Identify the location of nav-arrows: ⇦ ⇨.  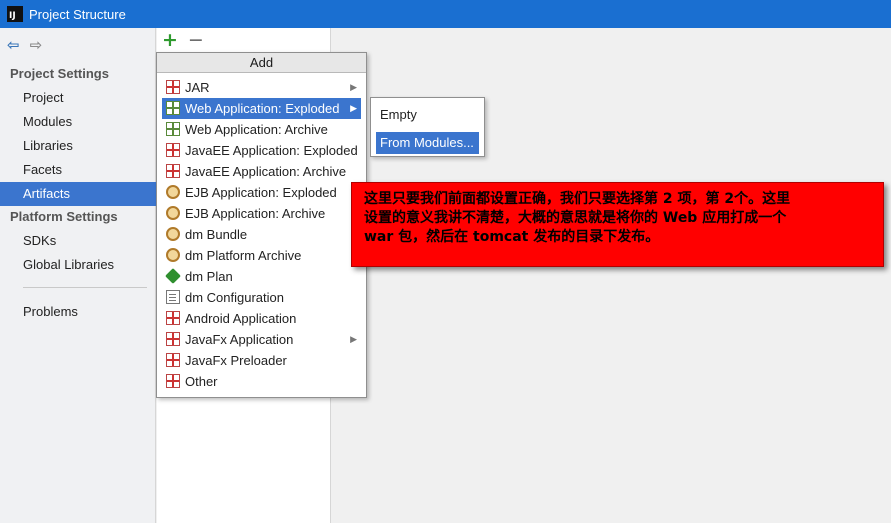
(24, 45).